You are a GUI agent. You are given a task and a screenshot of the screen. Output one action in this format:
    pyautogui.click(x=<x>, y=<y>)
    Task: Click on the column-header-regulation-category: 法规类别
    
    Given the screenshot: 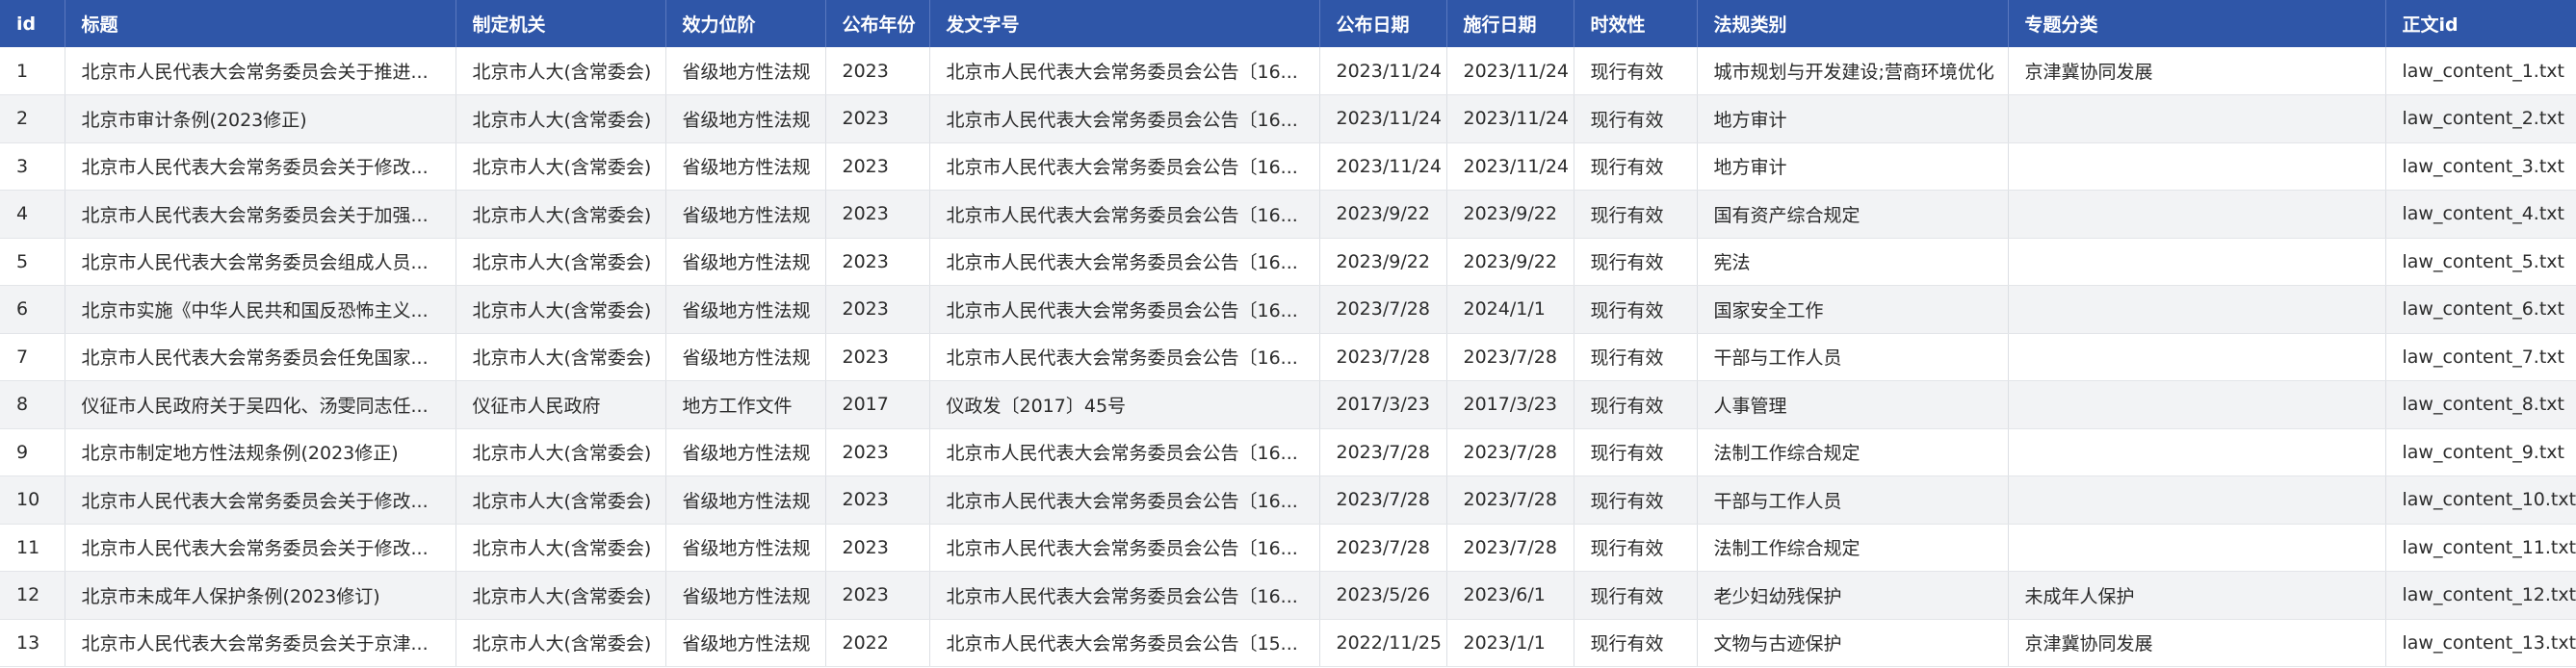 What is the action you would take?
    pyautogui.click(x=1853, y=23)
    